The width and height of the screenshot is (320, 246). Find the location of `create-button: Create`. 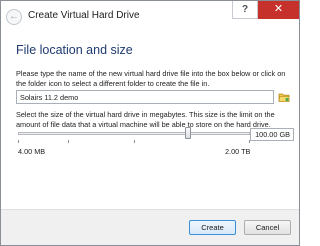

create-button: Create is located at coordinates (212, 227).